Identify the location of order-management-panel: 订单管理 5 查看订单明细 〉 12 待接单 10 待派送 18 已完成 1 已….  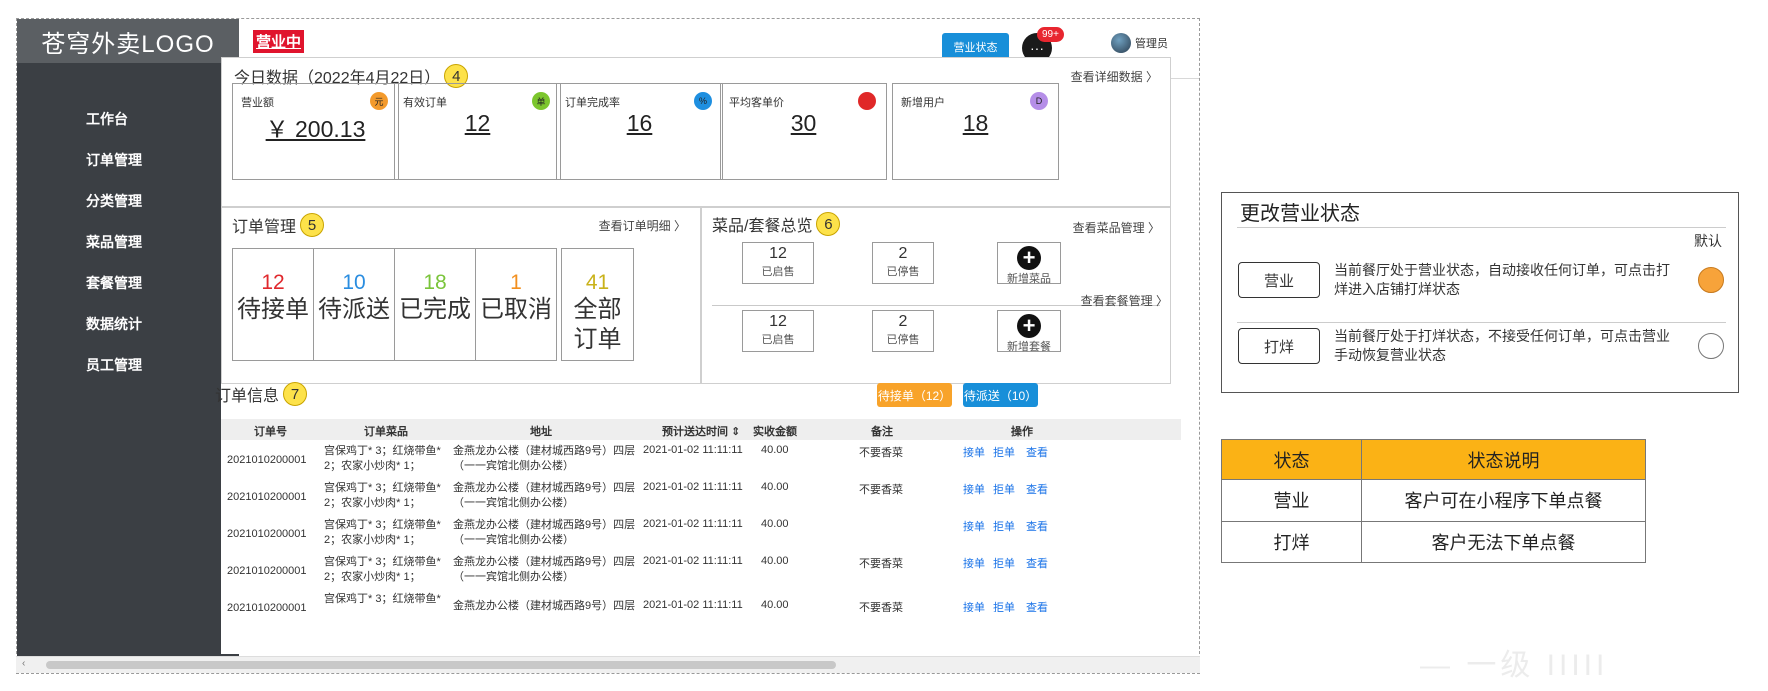
(461, 295).